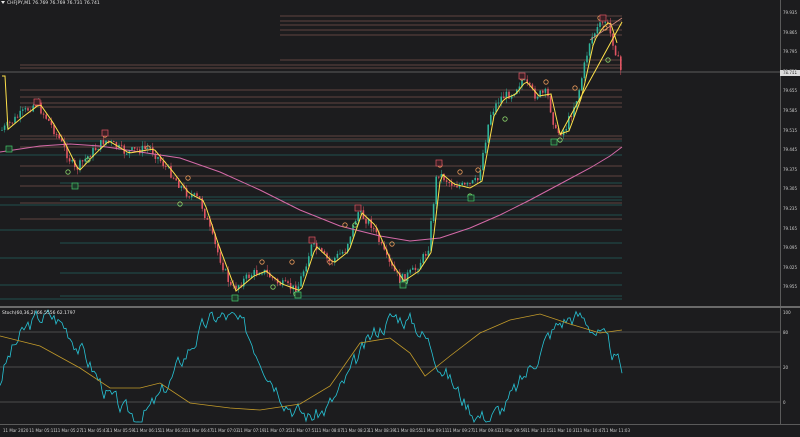 The height and width of the screenshot is (437, 800). I want to click on time-tick-label: 11 Mar 09:59, so click(512, 430).